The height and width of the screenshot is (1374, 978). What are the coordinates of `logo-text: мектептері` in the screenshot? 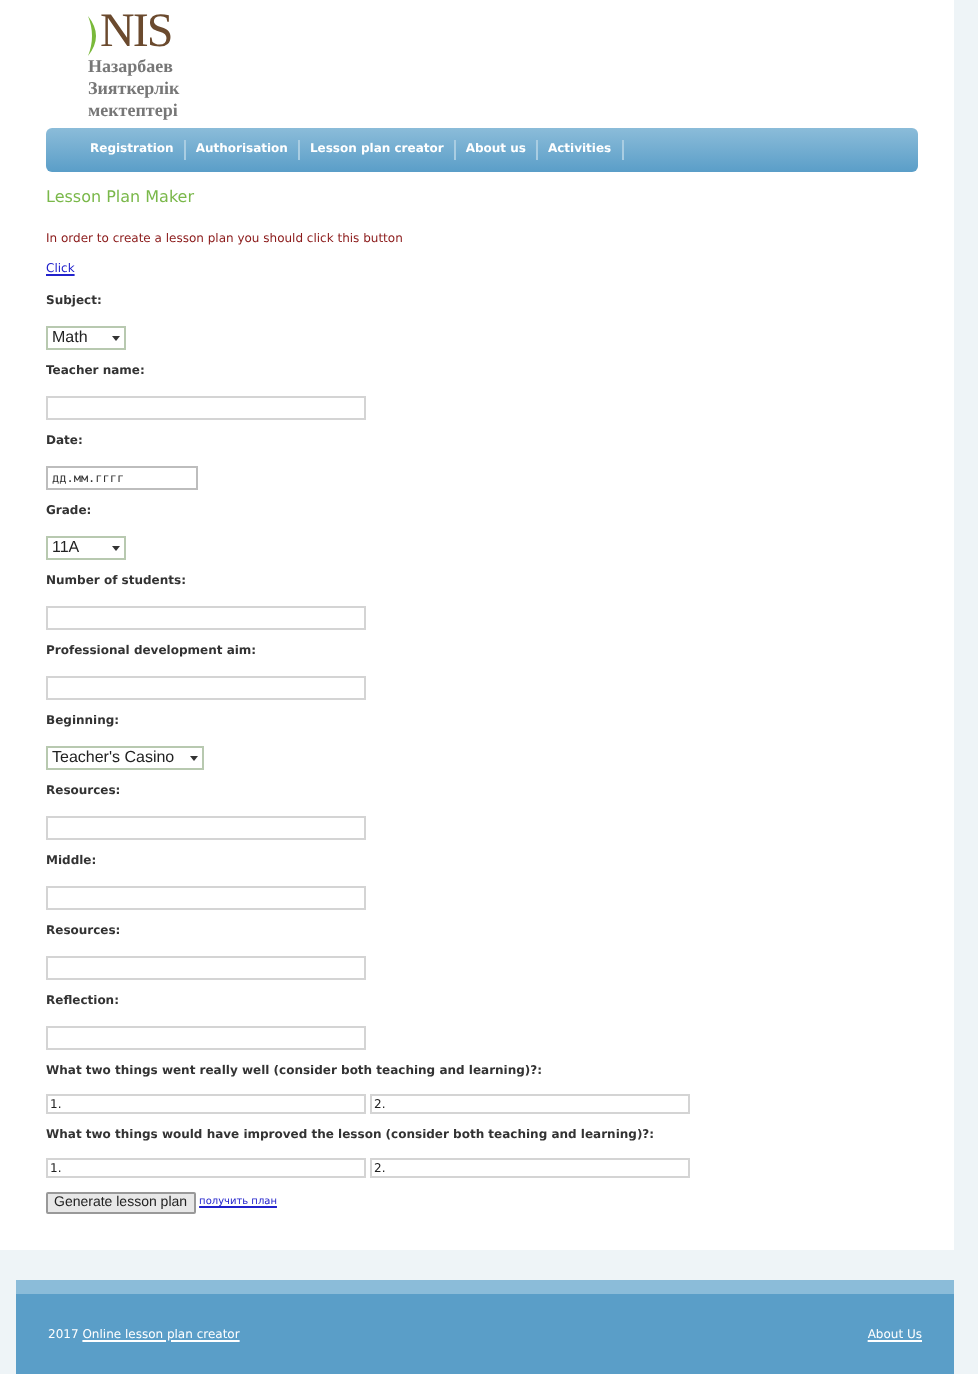 It's located at (134, 111).